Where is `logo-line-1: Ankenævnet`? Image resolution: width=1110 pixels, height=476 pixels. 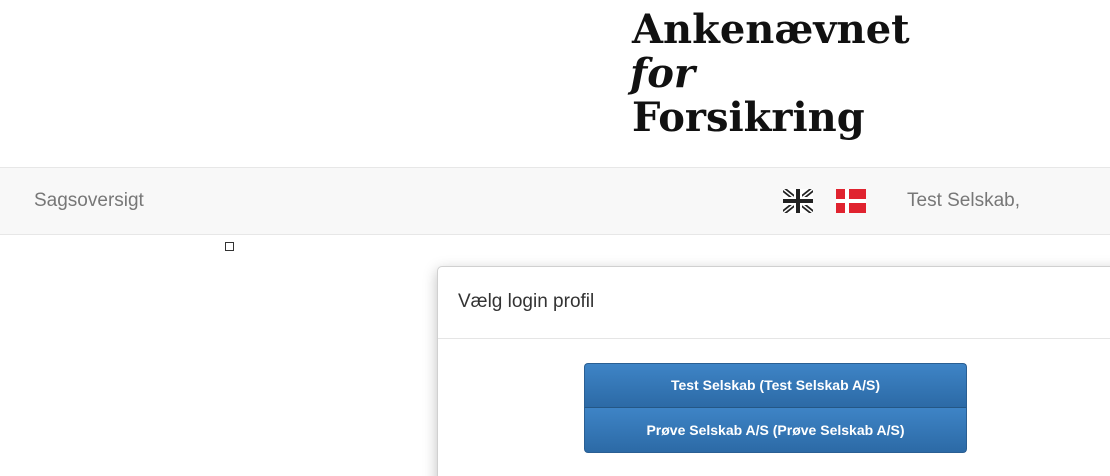
logo-line-1: Ankenævnet is located at coordinates (771, 29).